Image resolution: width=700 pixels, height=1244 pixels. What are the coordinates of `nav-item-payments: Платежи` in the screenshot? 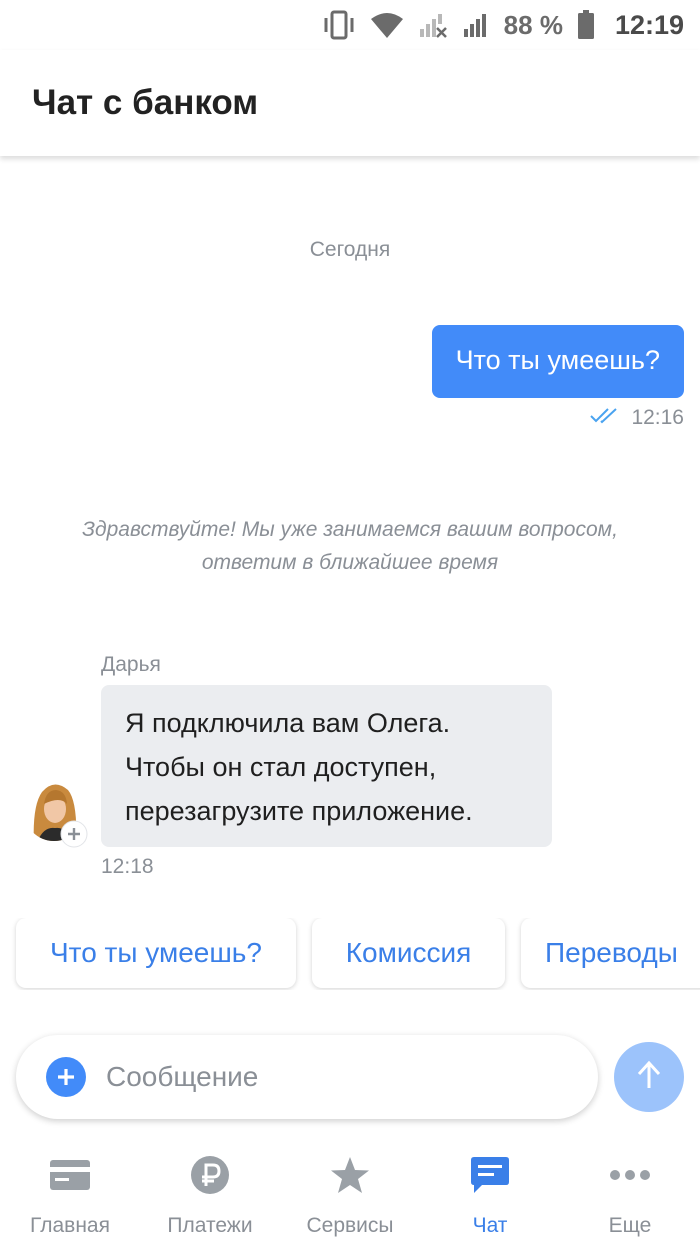 It's located at (210, 1192).